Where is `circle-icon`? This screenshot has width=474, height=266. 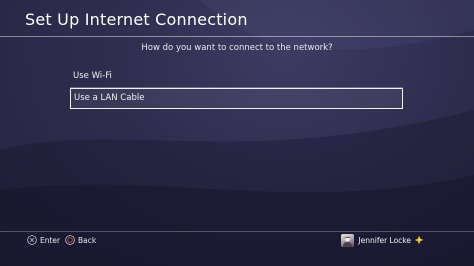 circle-icon is located at coordinates (70, 240).